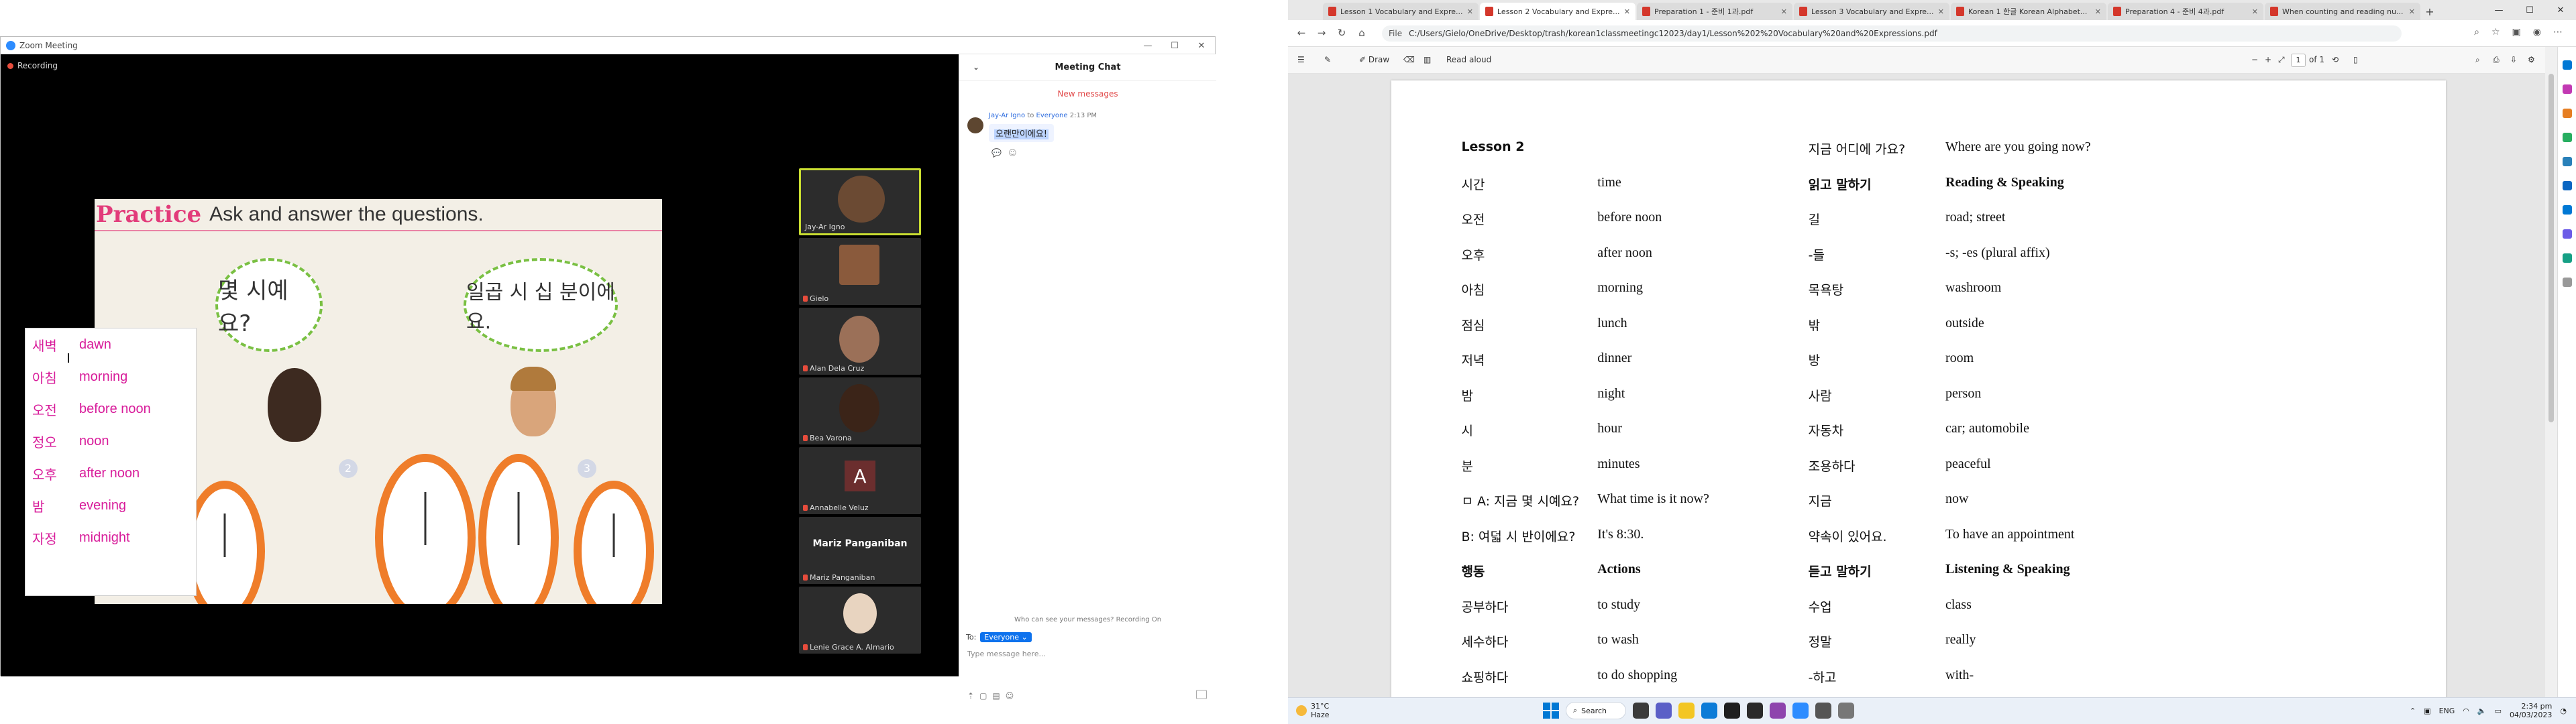  Describe the element at coordinates (1664, 711) in the screenshot. I see `chat-app-icon` at that location.